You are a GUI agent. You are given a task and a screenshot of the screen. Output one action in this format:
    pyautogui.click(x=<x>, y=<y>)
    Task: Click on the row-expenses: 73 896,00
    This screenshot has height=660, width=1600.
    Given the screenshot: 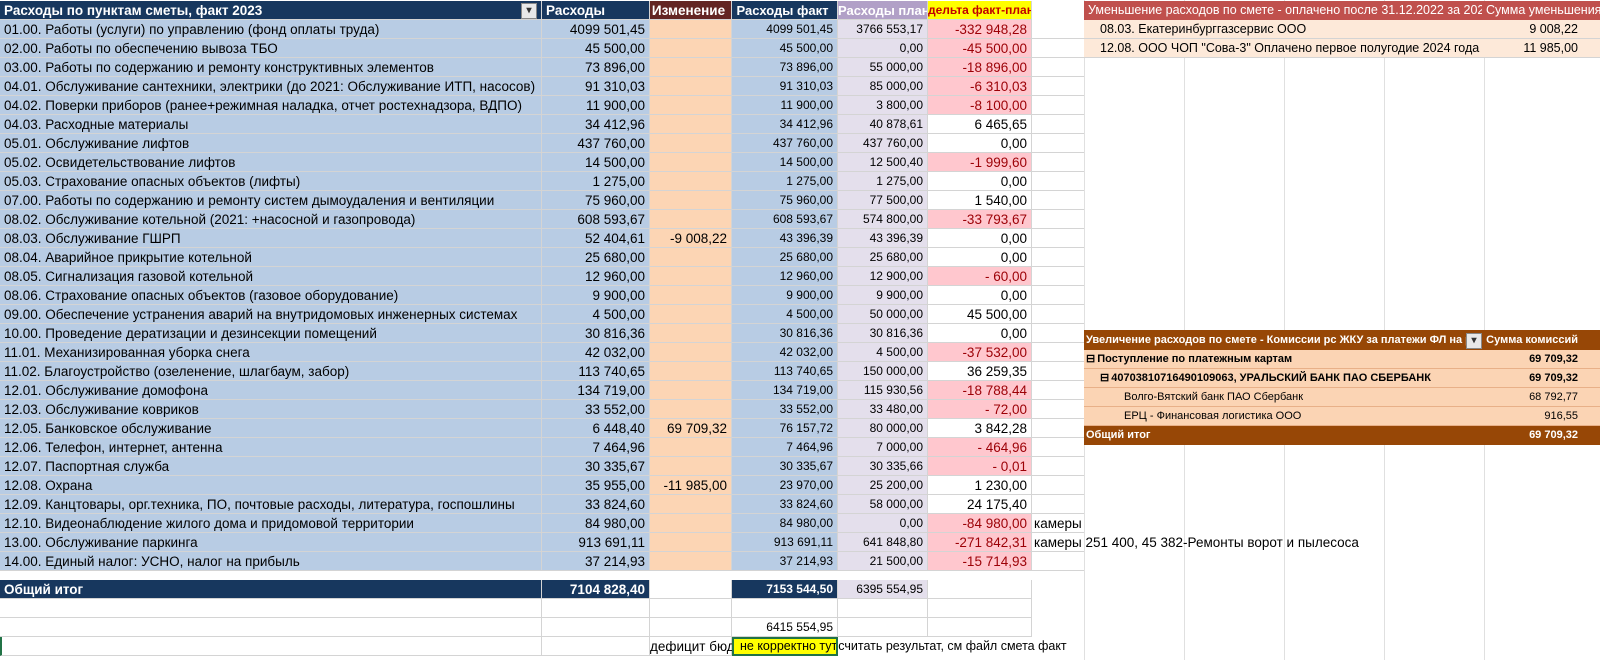 What is the action you would take?
    pyautogui.click(x=596, y=67)
    